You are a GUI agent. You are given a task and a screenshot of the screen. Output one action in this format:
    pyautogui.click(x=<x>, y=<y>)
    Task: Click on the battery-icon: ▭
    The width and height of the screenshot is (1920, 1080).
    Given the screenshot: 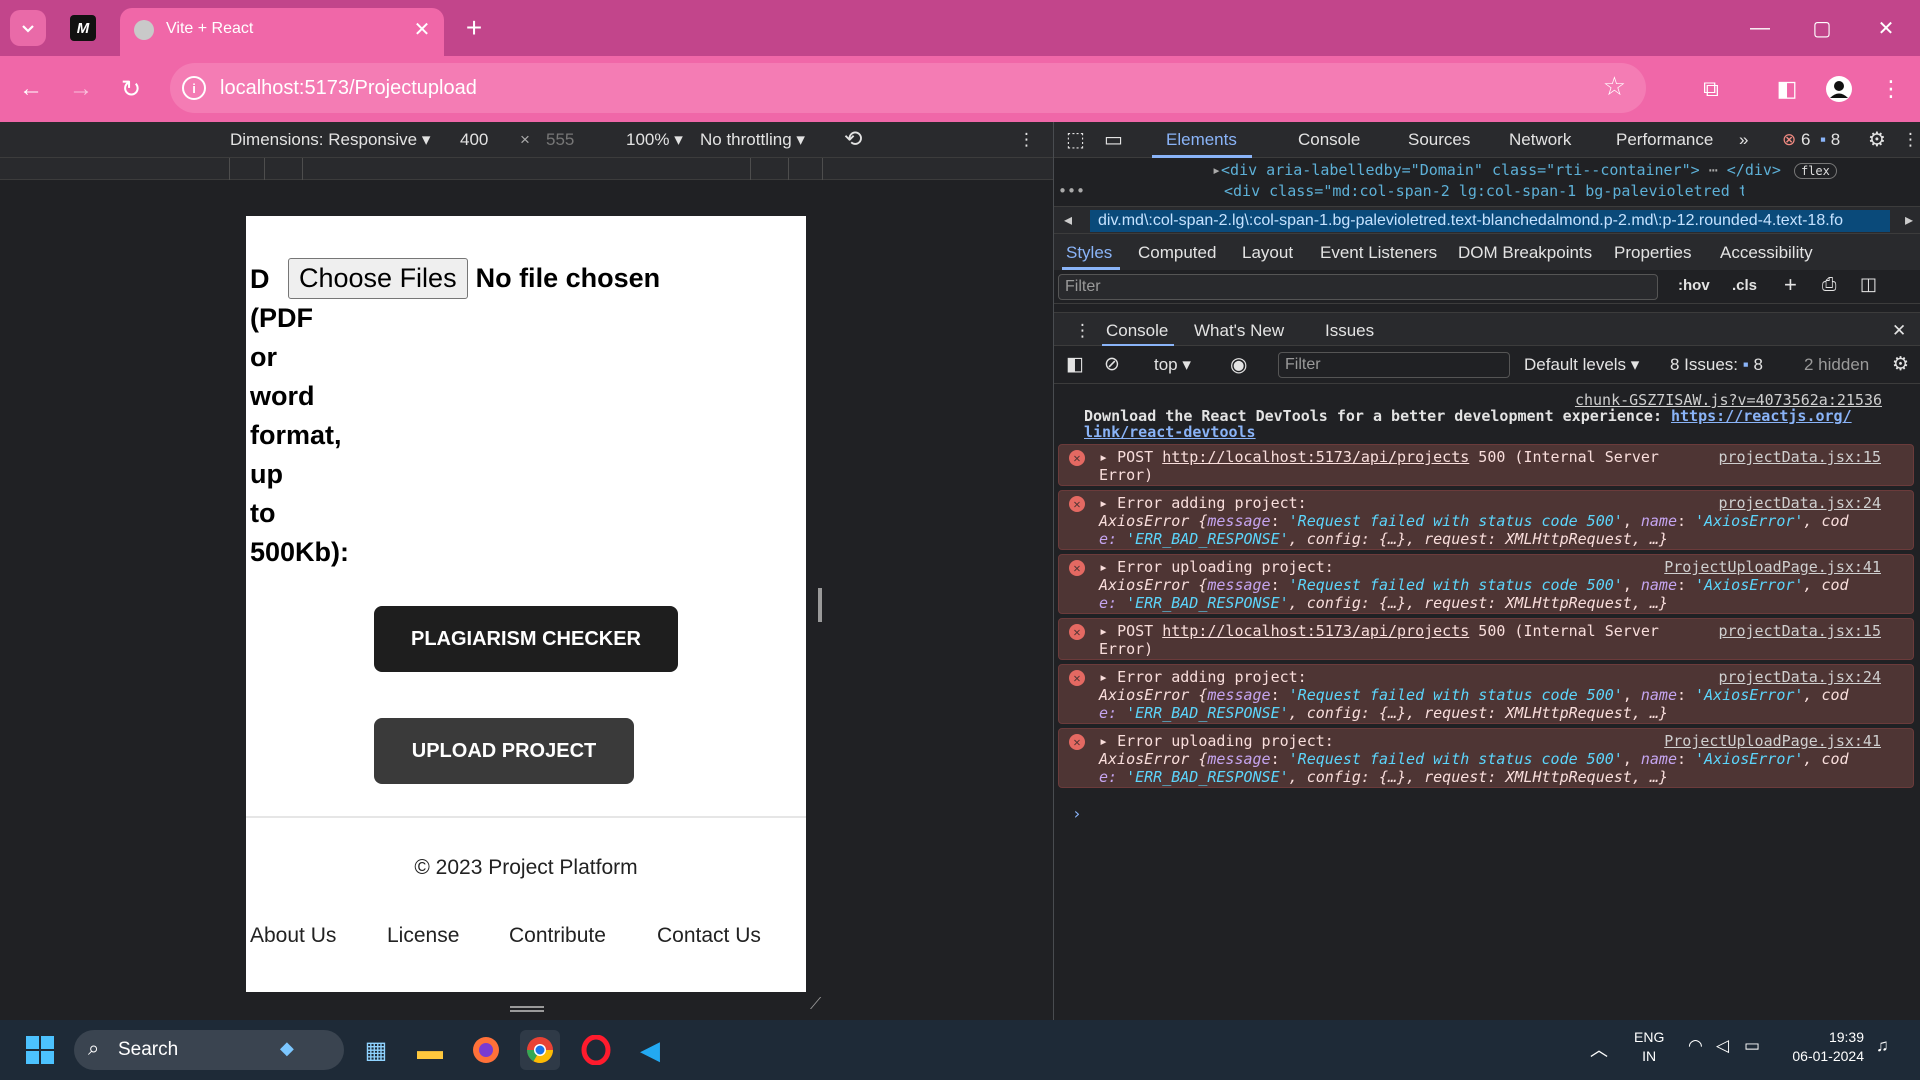 What is the action you would take?
    pyautogui.click(x=1752, y=1046)
    